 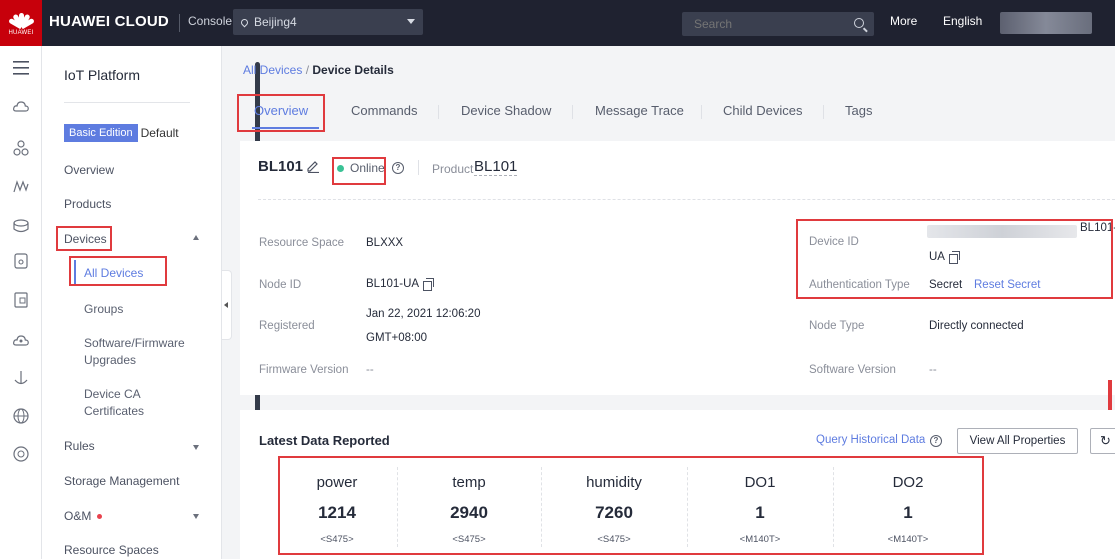 What do you see at coordinates (328, 22) in the screenshot?
I see `region-selector: Beijing4` at bounding box center [328, 22].